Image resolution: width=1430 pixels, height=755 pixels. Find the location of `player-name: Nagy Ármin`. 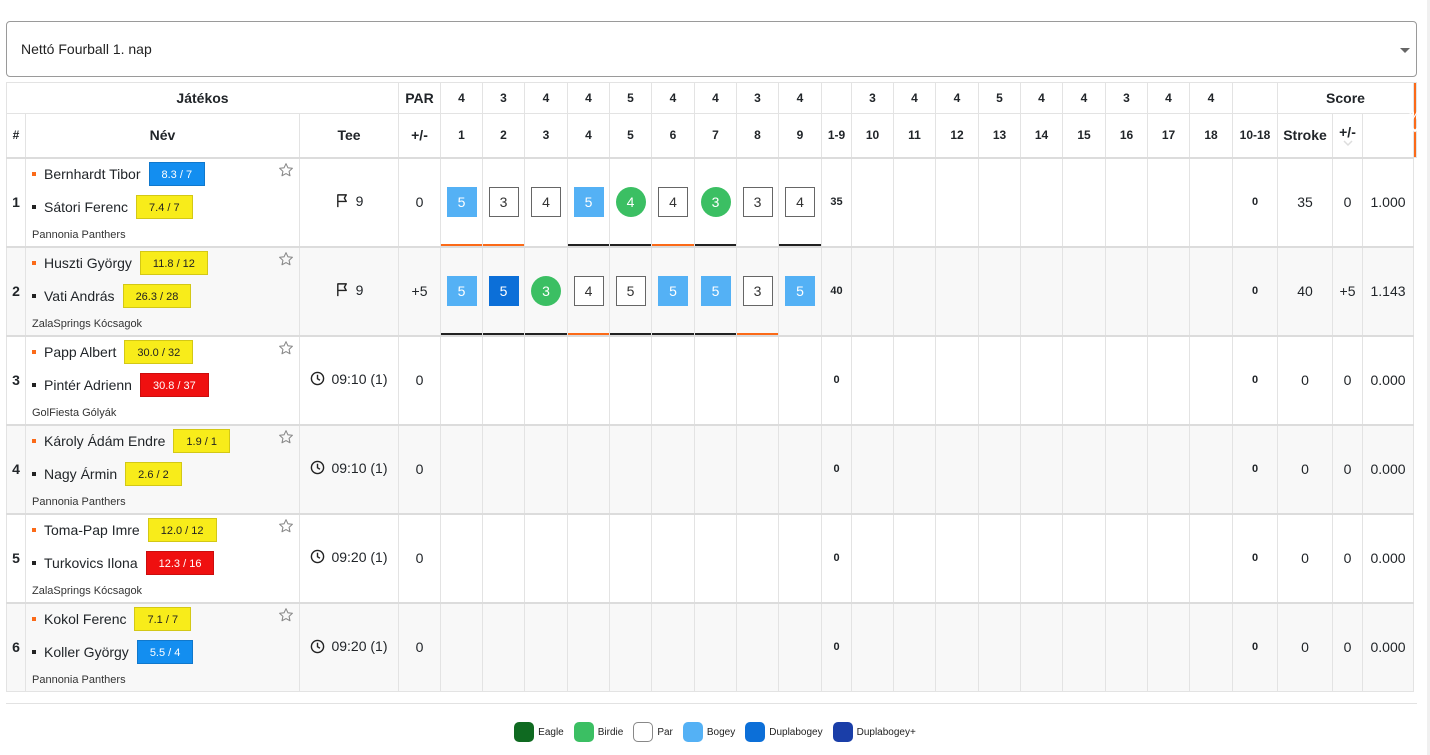

player-name: Nagy Ármin is located at coordinates (80, 474).